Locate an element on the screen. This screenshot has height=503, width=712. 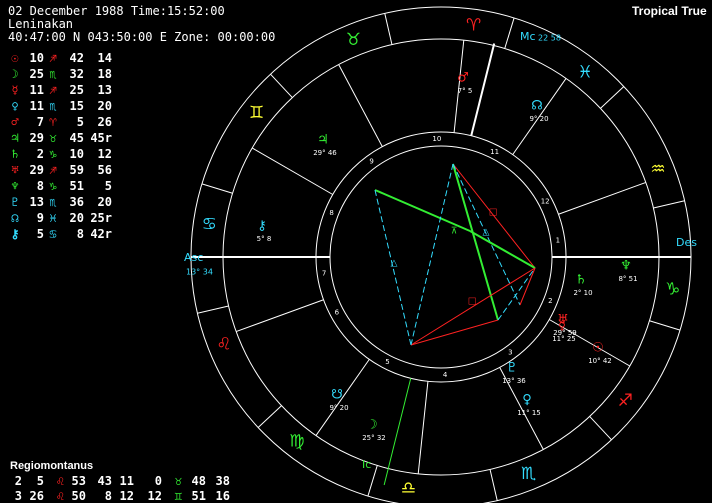
ic-label: Ic is located at coordinates (366, 464).